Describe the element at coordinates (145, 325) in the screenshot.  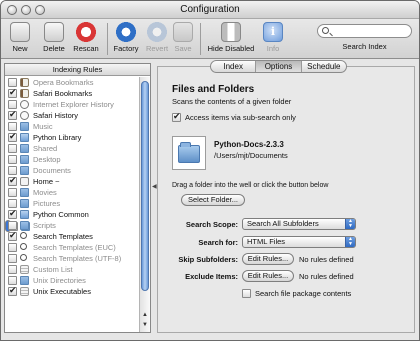
I see `scroll-down-arrow-icon: ▼` at that location.